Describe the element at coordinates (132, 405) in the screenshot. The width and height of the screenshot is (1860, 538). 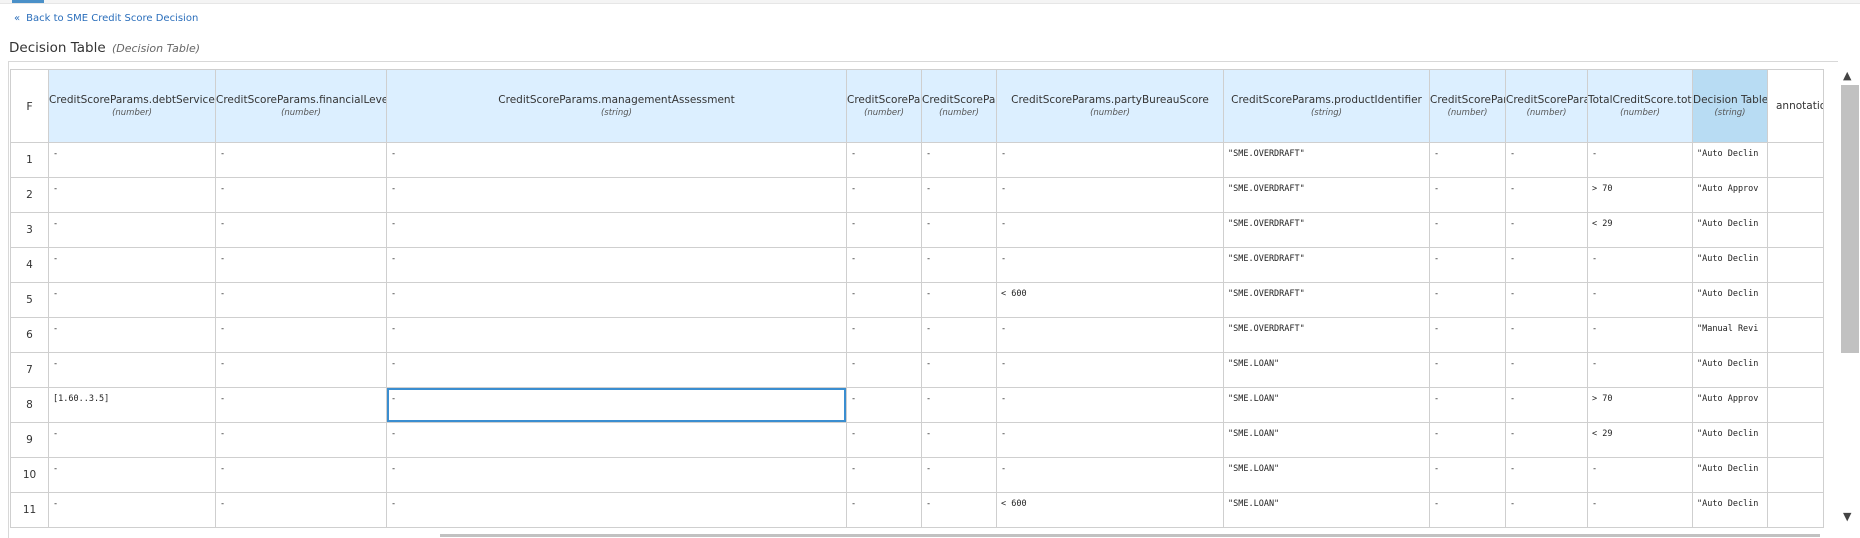
I see `rule-cell: [1.60..3.5]` at that location.